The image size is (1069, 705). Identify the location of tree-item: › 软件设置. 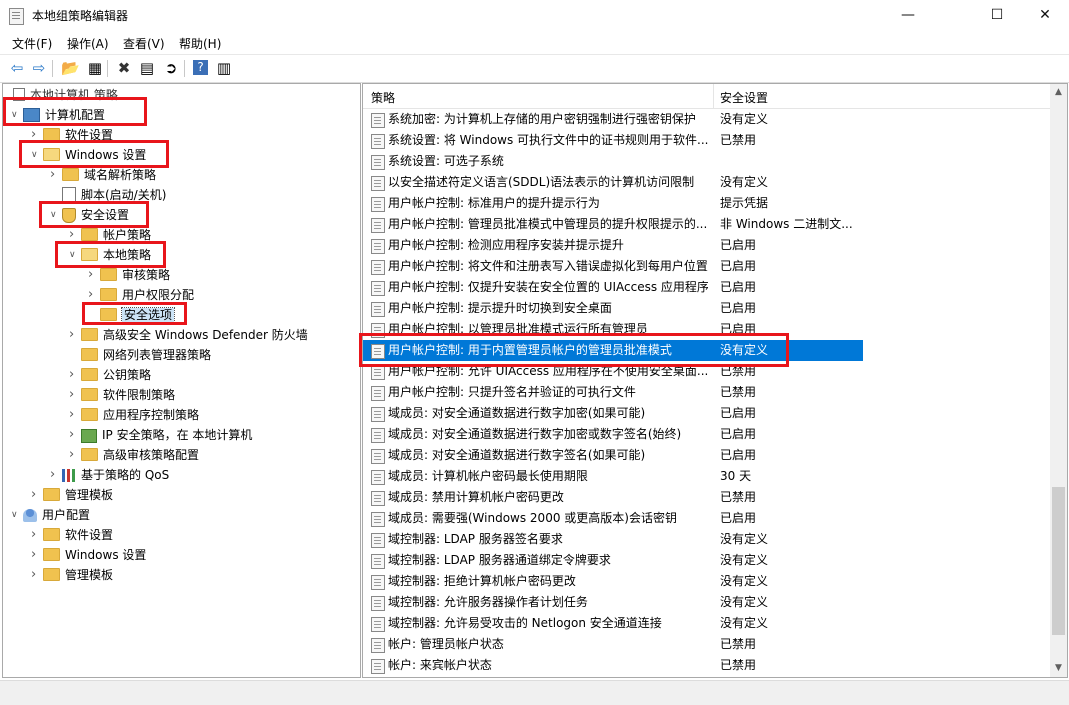
(72, 535).